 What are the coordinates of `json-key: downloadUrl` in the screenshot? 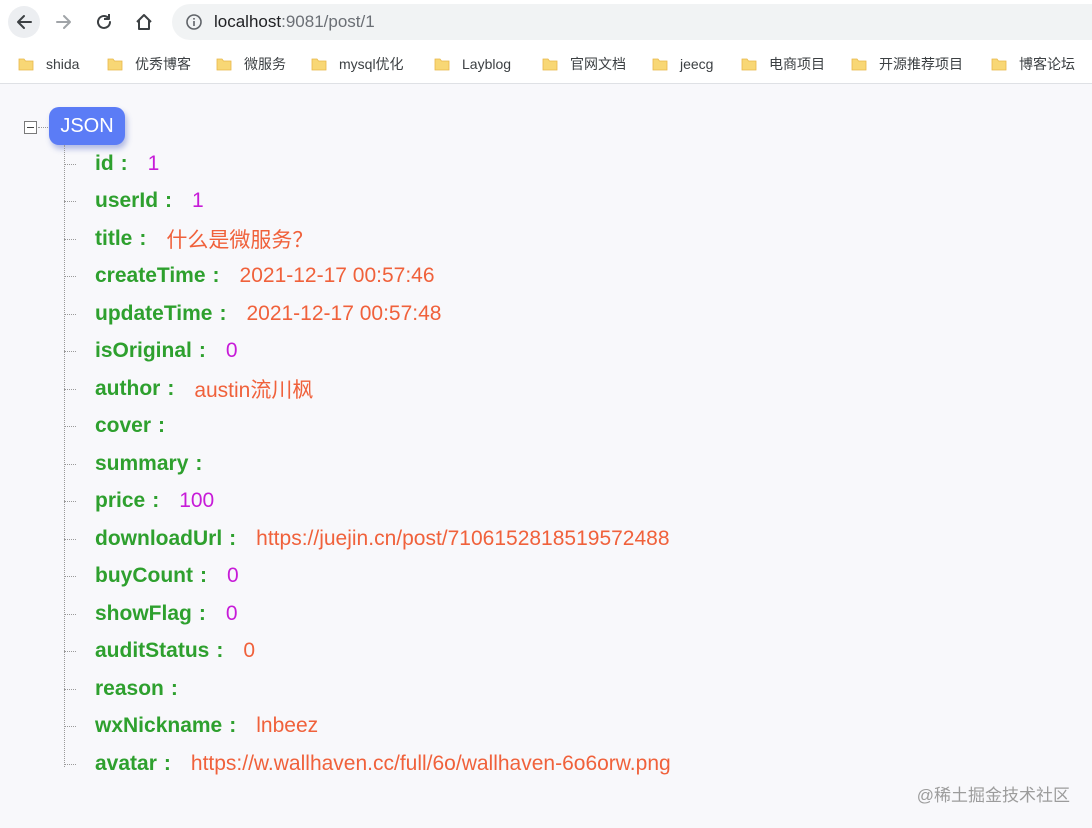 It's located at (159, 538).